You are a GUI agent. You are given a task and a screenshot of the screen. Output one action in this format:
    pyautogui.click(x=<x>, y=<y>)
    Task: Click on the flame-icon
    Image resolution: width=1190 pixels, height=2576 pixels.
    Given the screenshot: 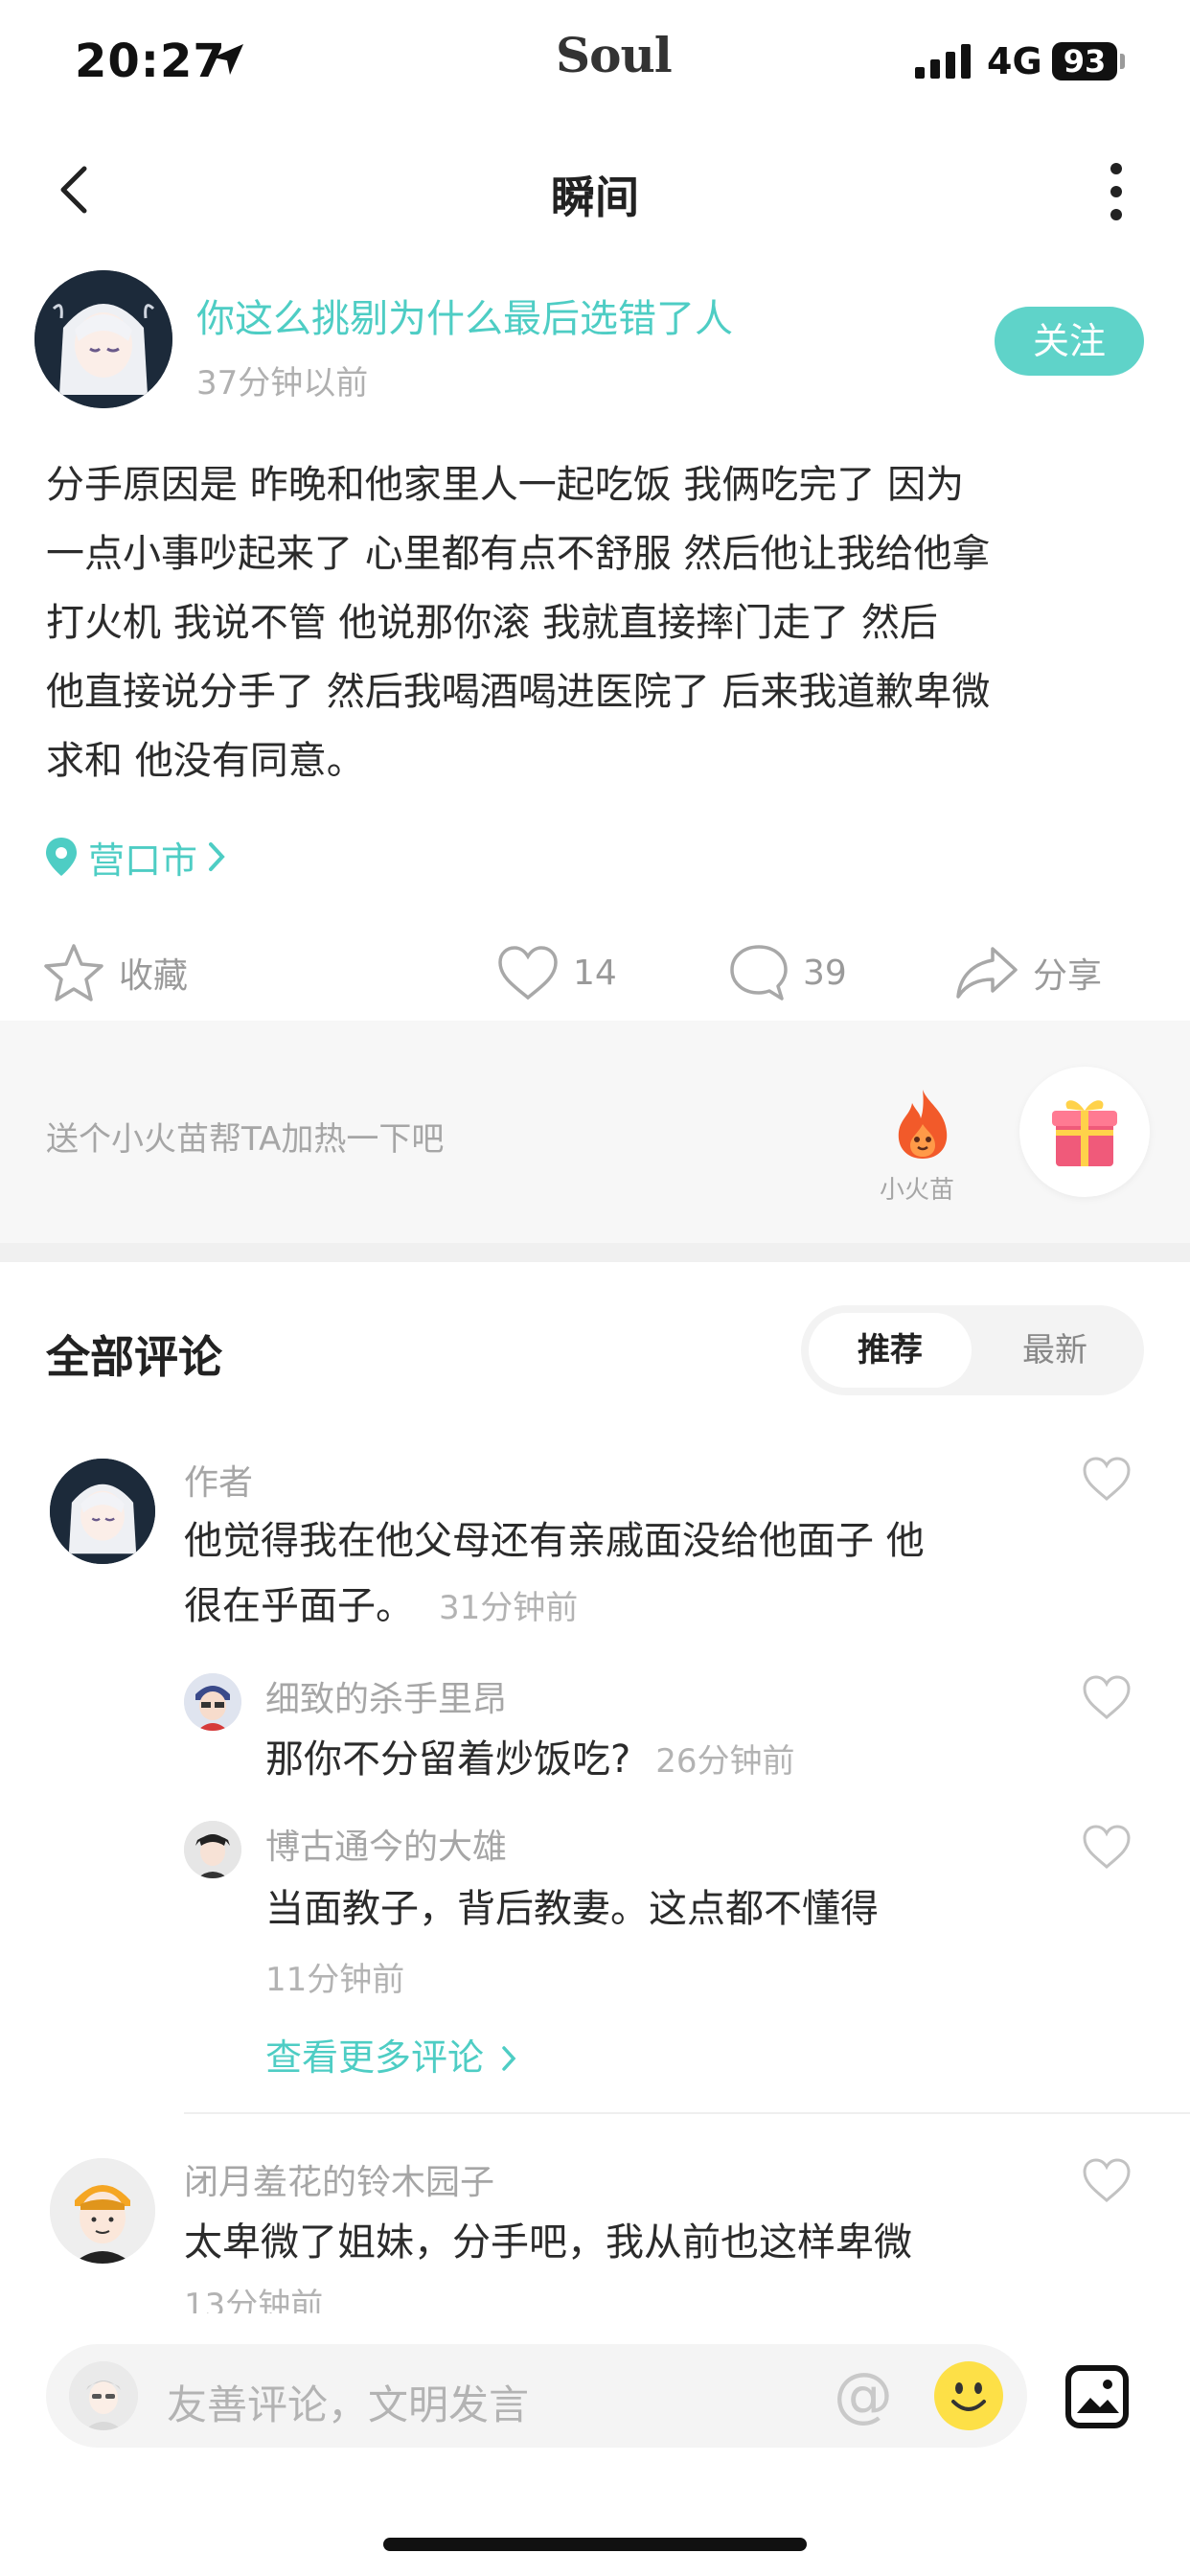 What is the action you would take?
    pyautogui.click(x=922, y=1124)
    